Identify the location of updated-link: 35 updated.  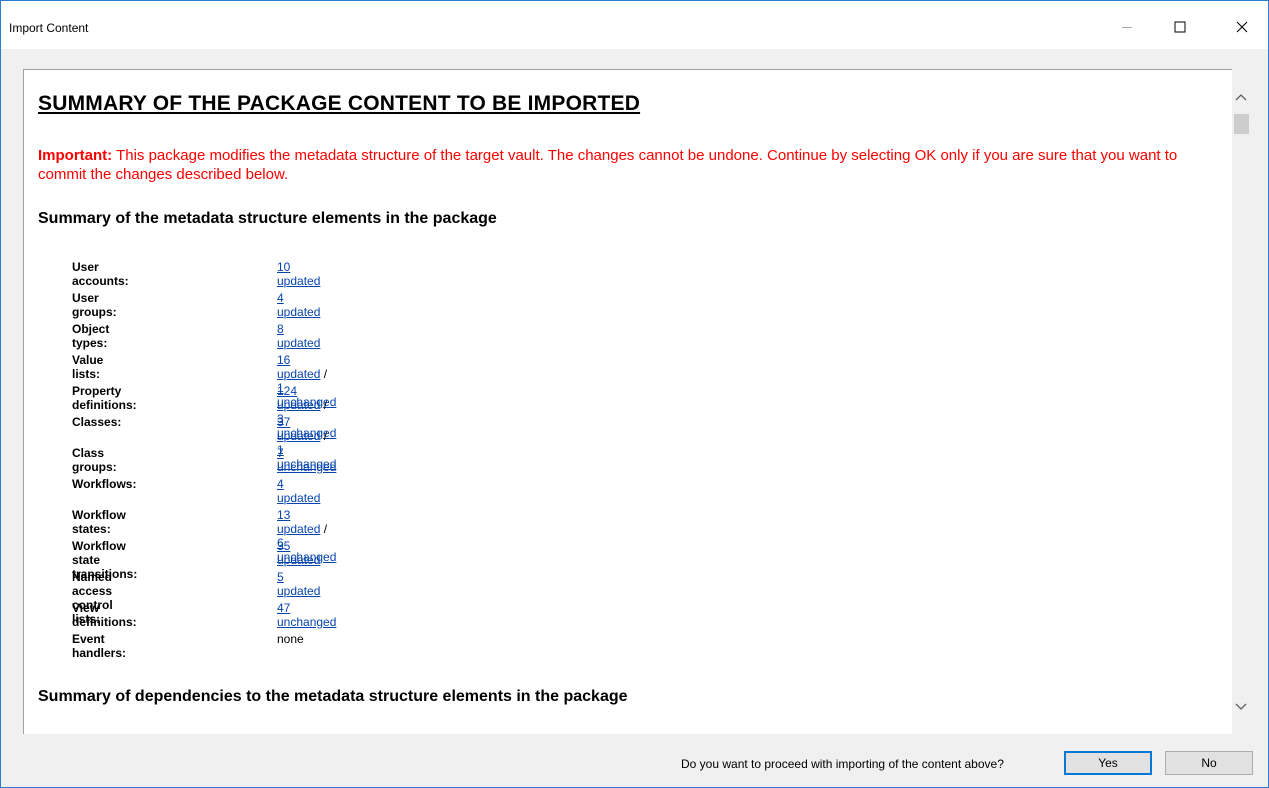
(298, 553).